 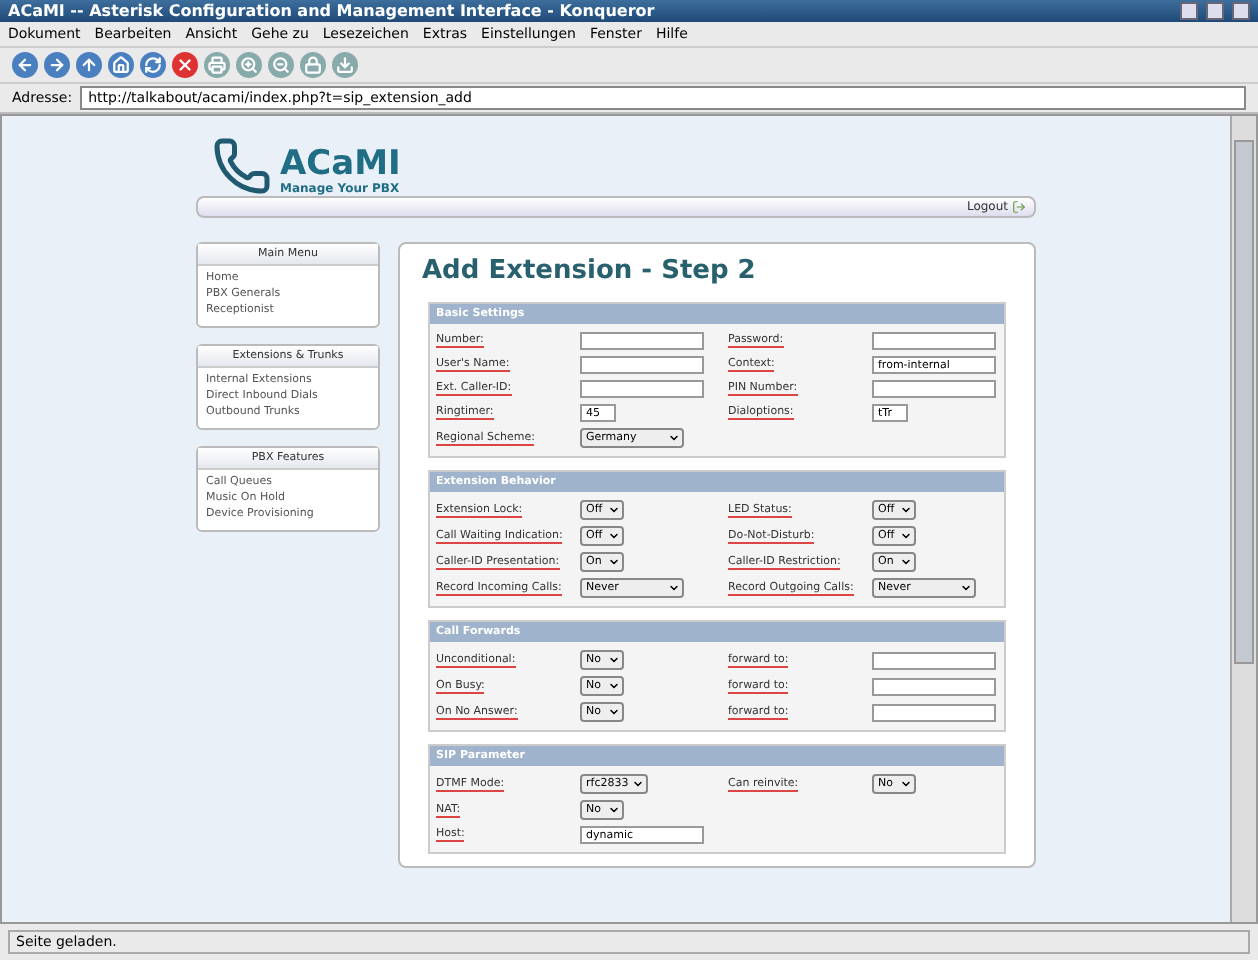 I want to click on back-icon, so click(x=25, y=65).